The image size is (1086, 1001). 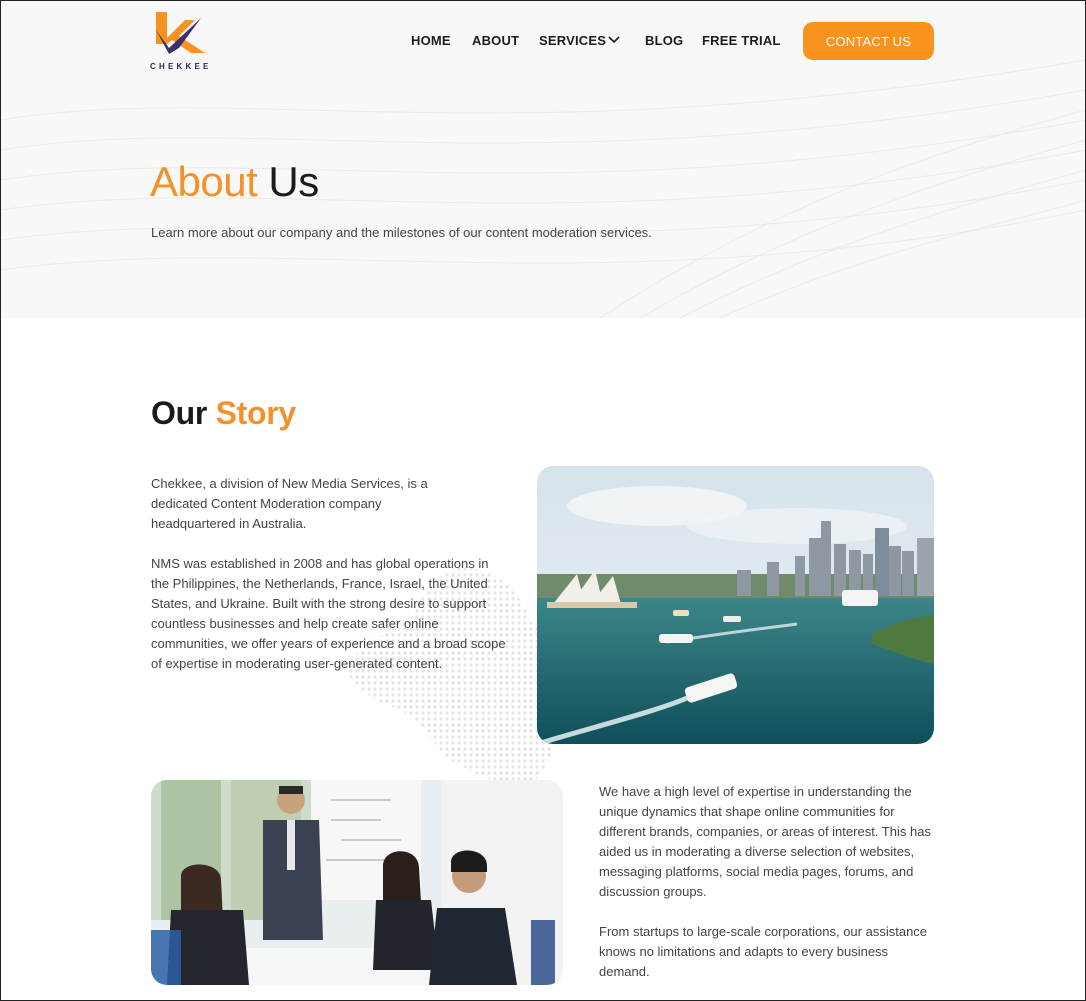 What do you see at coordinates (181, 66) in the screenshot?
I see `logo-text: CHEKKEE` at bounding box center [181, 66].